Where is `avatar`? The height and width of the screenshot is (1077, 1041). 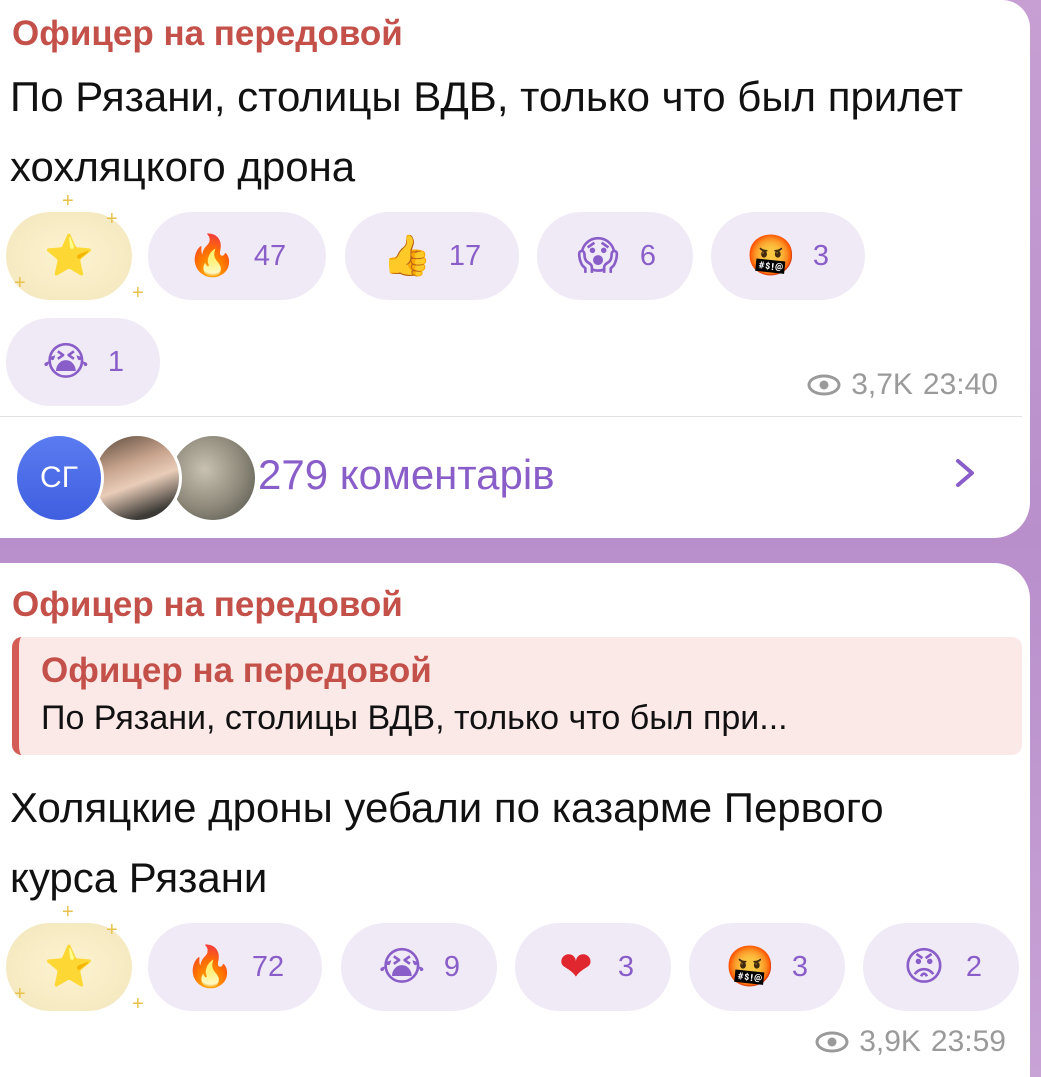
avatar is located at coordinates (137, 478).